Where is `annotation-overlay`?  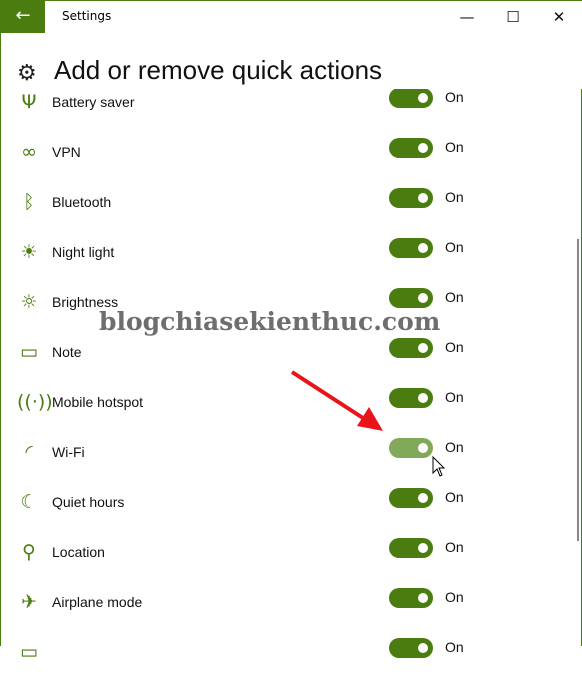
annotation-overlay is located at coordinates (368, 423).